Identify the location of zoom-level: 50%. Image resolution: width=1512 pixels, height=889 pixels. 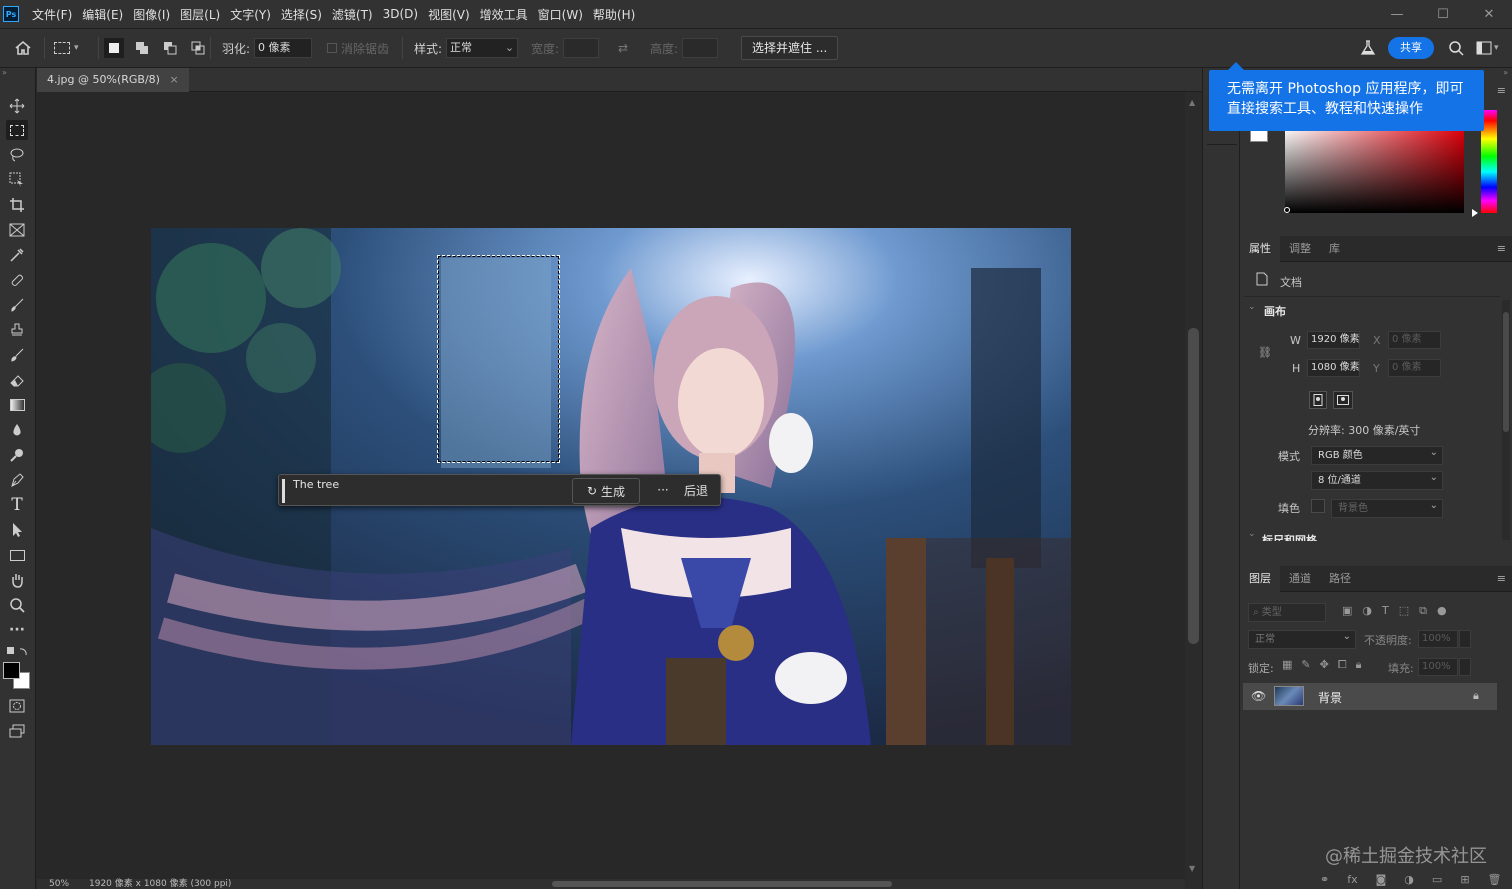
(59, 884).